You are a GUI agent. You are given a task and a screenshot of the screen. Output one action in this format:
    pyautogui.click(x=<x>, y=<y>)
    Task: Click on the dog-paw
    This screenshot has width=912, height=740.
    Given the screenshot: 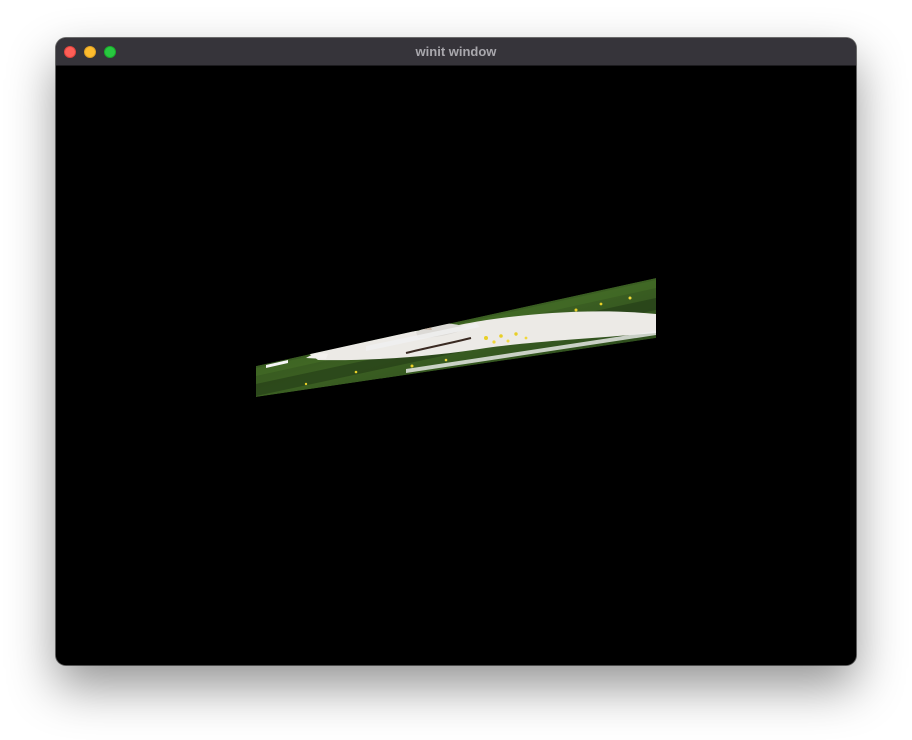 What is the action you would take?
    pyautogui.click(x=317, y=356)
    